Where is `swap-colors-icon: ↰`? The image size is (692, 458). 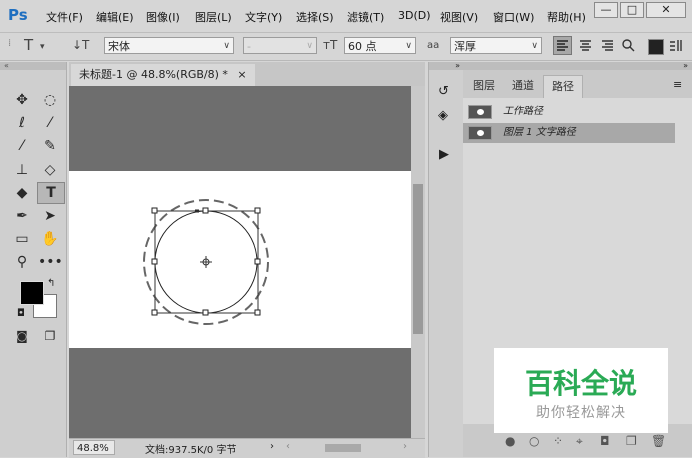 swap-colors-icon: ↰ is located at coordinates (51, 283).